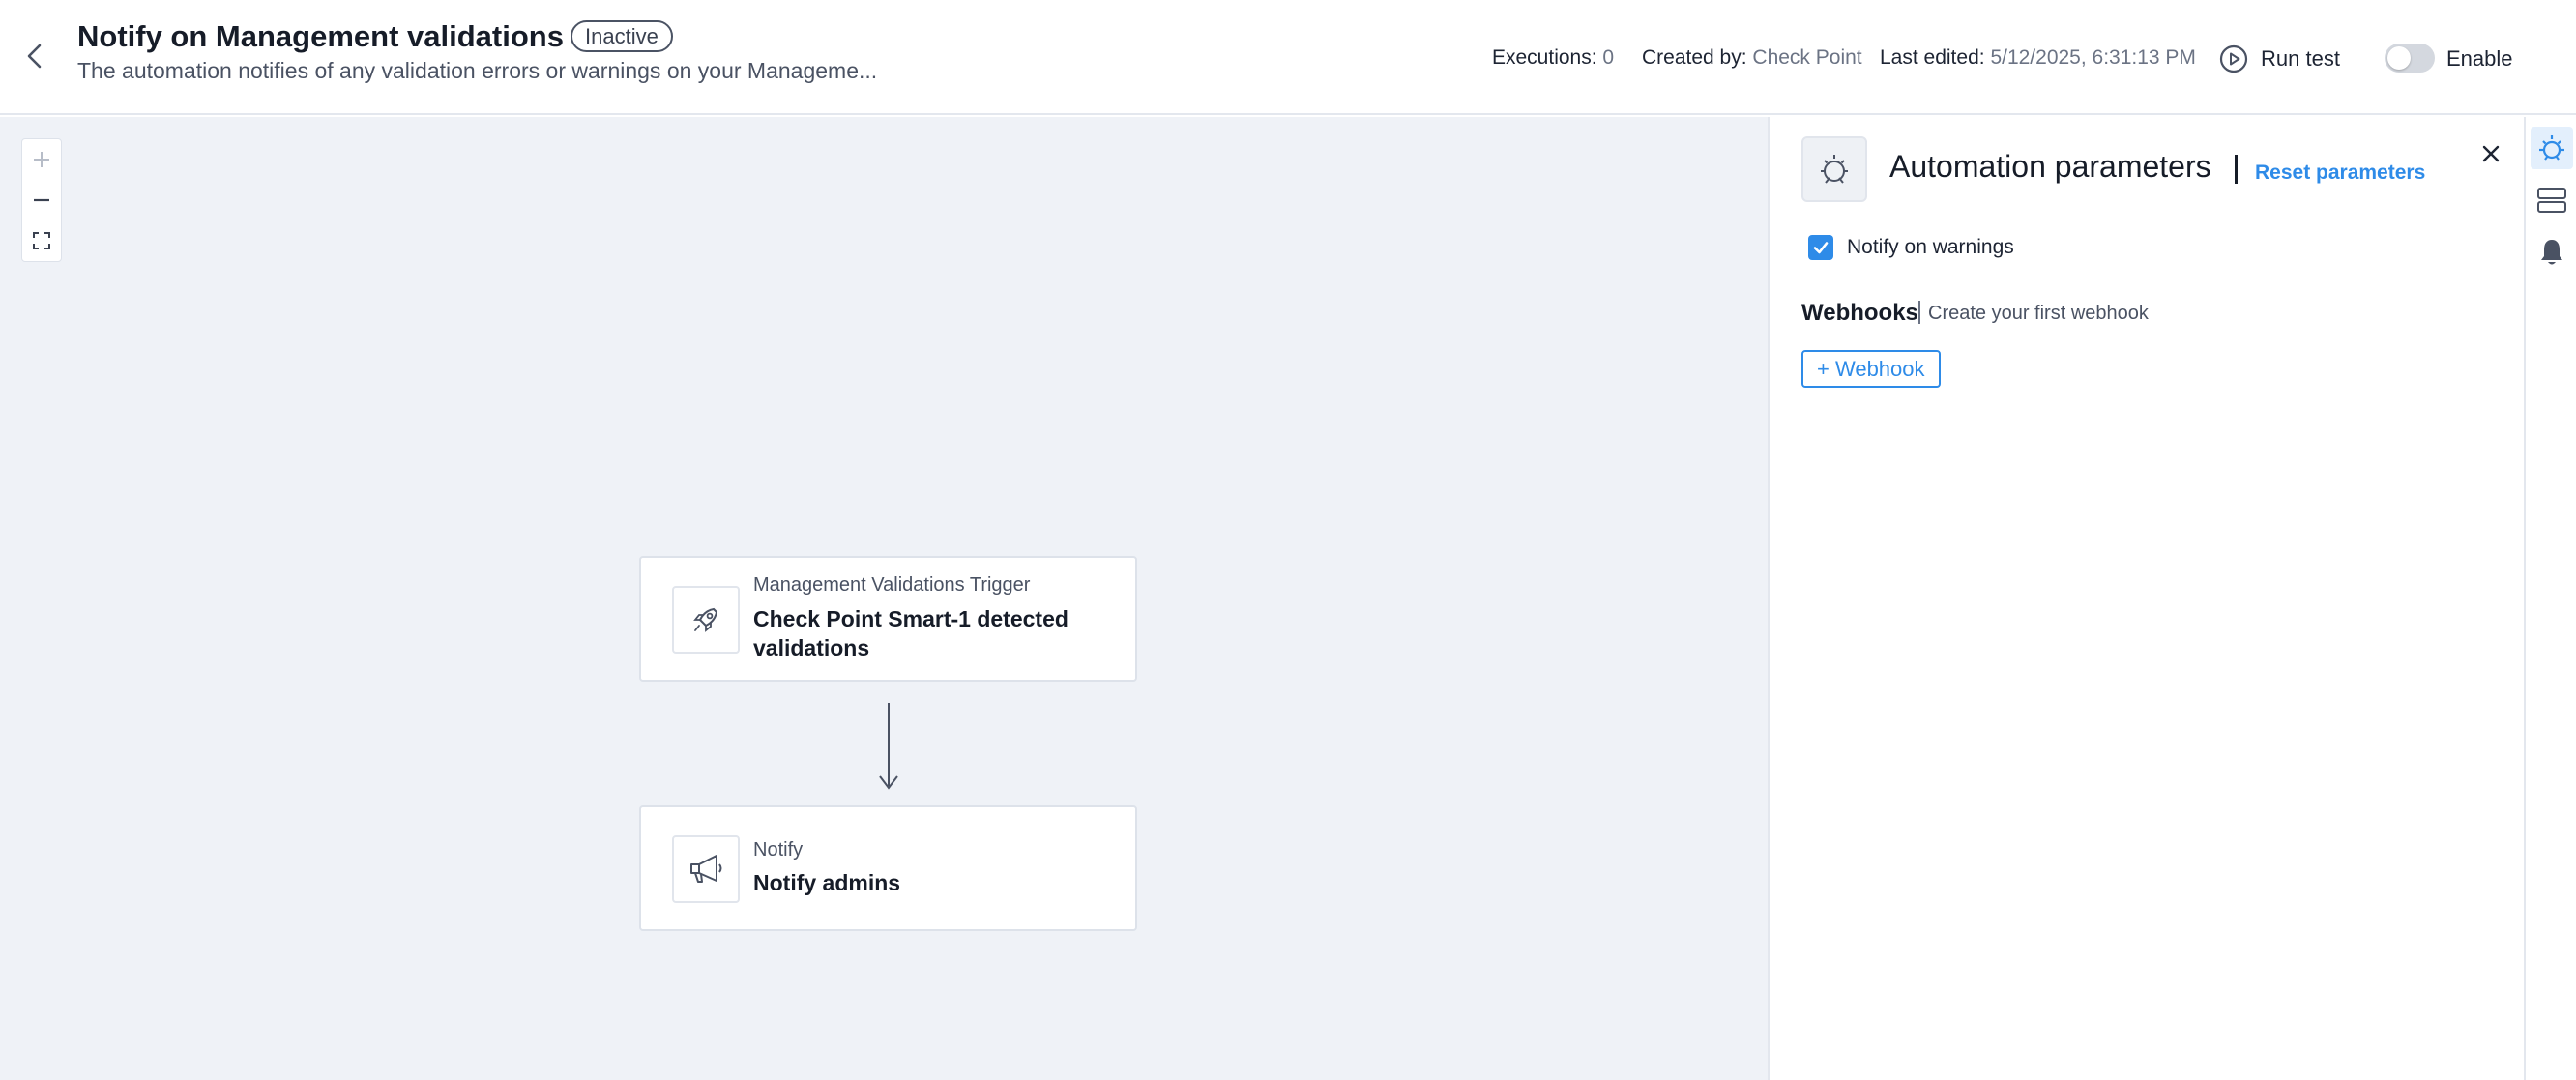 The height and width of the screenshot is (1080, 2576). Describe the element at coordinates (1859, 313) in the screenshot. I see `webhooks-section-title: Webhooks` at that location.